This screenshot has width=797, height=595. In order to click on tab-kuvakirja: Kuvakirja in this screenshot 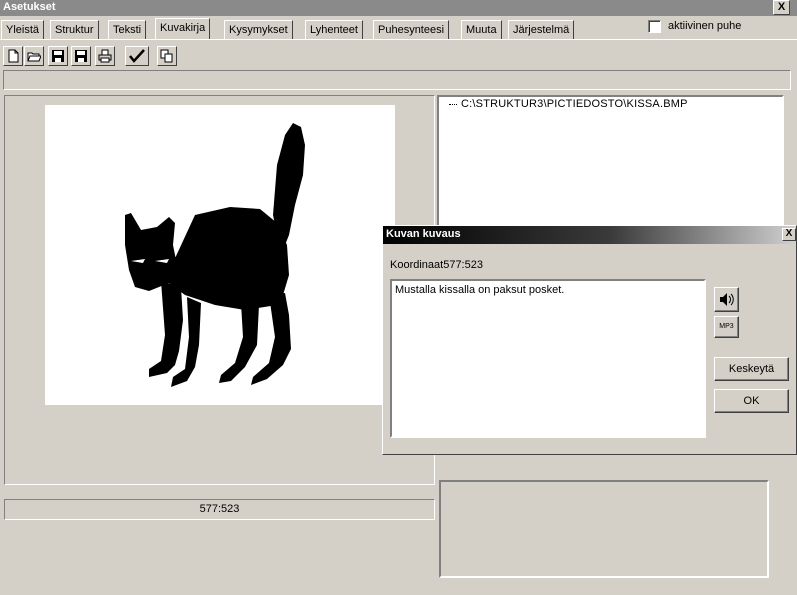, I will do `click(183, 29)`.